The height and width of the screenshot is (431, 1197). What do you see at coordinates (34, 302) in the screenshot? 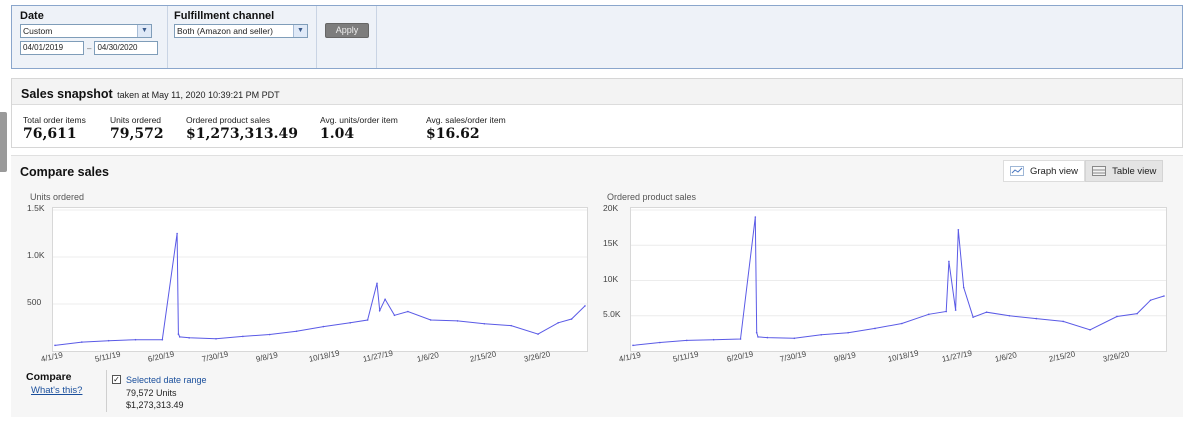
I see `units-y-tick-label: 500` at bounding box center [34, 302].